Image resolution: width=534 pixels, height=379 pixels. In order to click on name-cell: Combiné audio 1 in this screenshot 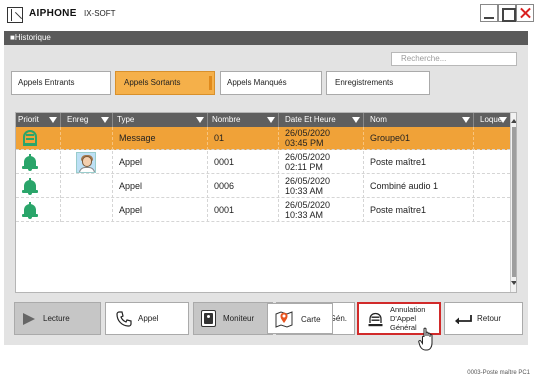, I will do `click(419, 186)`.